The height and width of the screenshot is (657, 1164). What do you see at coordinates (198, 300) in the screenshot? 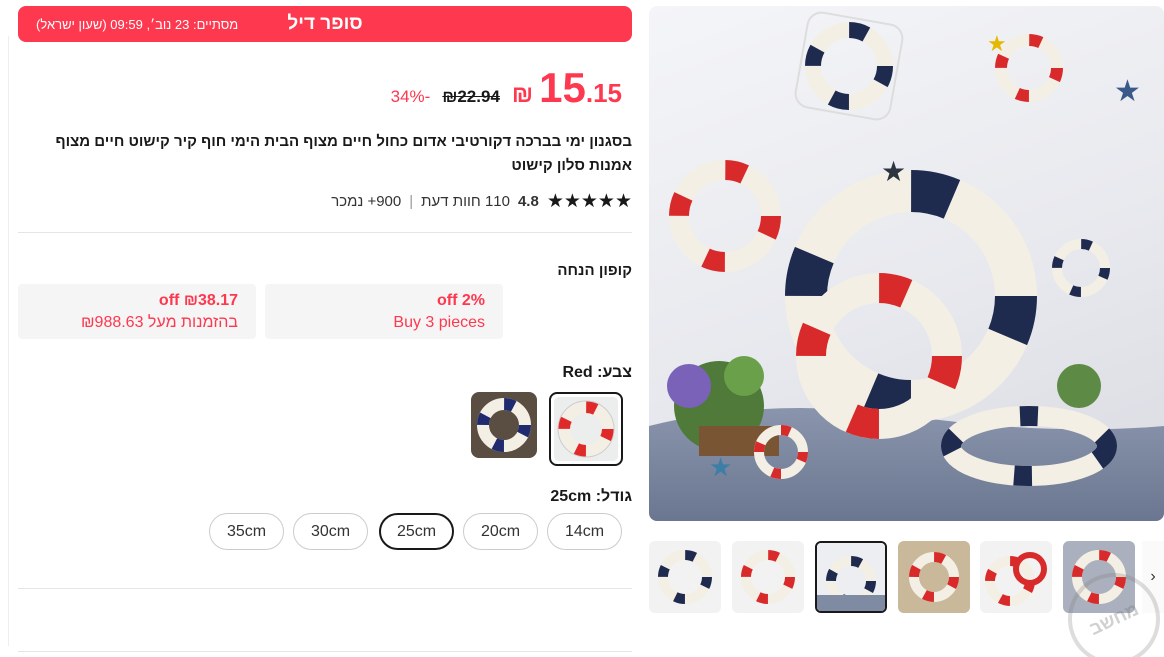
I see `coupon-value: ₪38.17 off` at bounding box center [198, 300].